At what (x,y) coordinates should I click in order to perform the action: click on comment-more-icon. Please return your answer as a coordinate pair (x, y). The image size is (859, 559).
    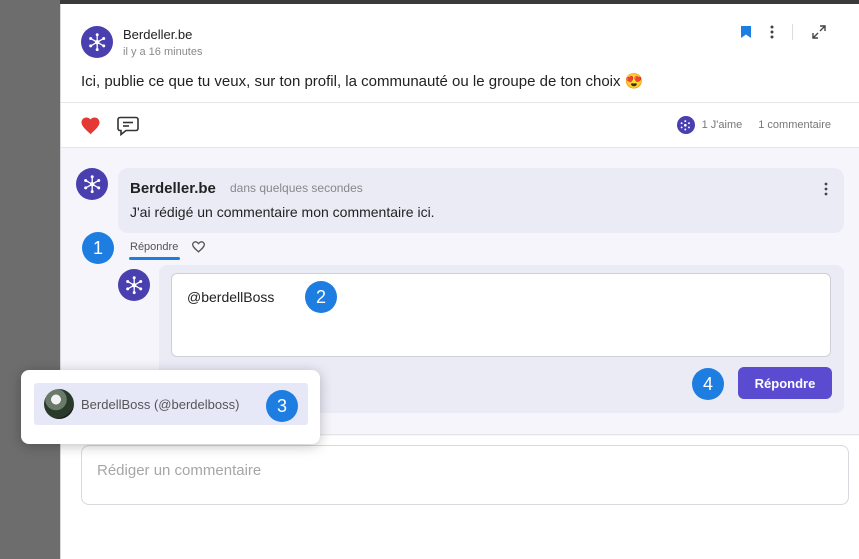
    Looking at the image, I should click on (826, 191).